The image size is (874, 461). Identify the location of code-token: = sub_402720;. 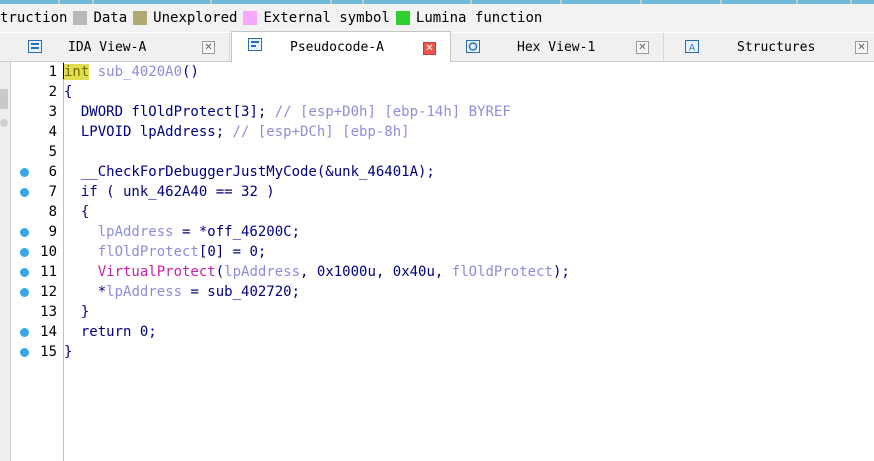
(241, 292).